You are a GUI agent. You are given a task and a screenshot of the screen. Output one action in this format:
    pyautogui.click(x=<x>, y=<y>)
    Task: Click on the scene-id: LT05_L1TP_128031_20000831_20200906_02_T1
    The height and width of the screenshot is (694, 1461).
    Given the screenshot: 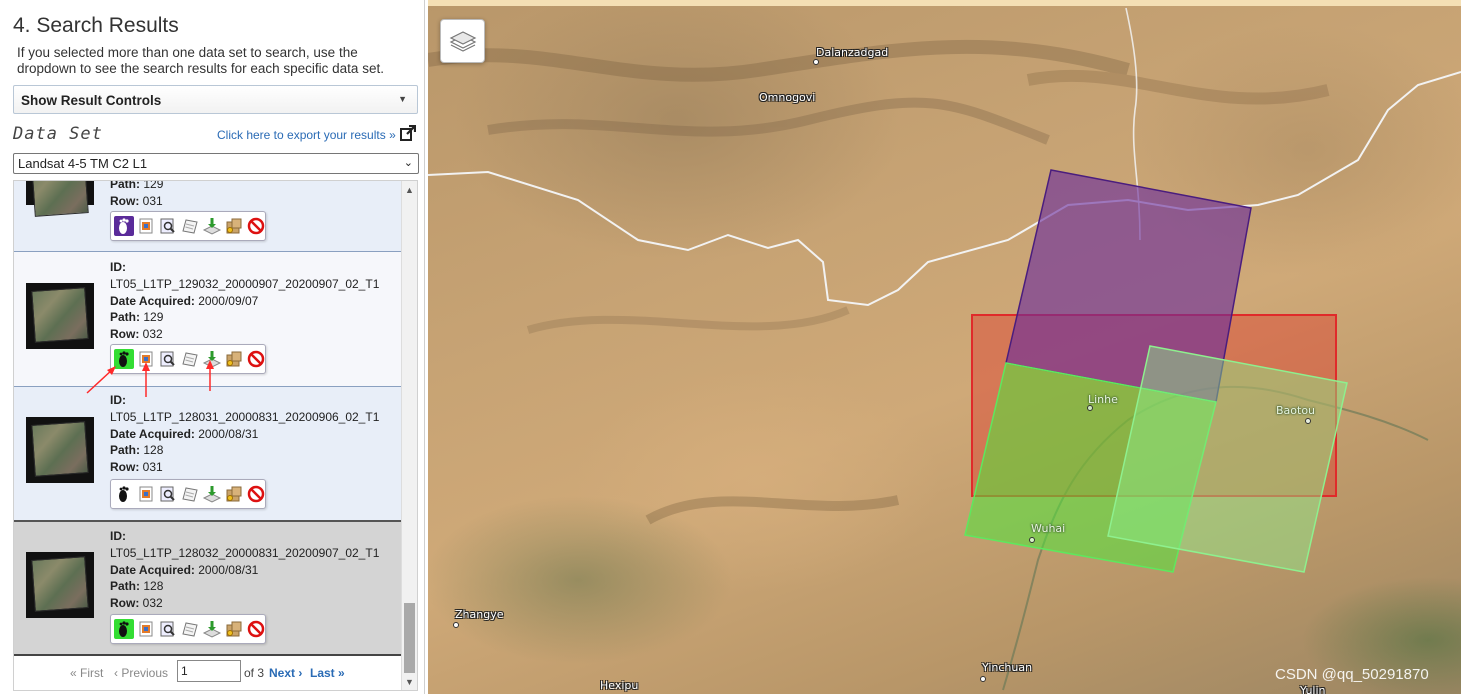 What is the action you would take?
    pyautogui.click(x=245, y=416)
    